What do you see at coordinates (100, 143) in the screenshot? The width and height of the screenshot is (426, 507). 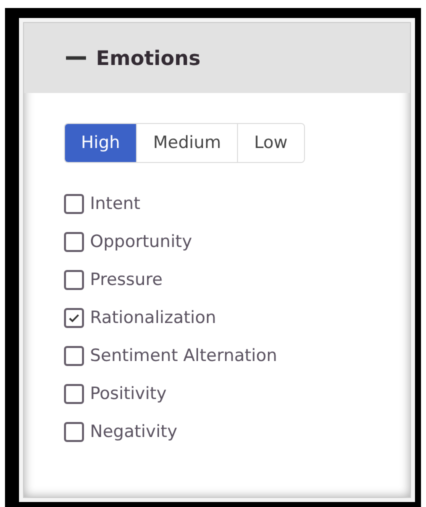 I see `level-tab: High` at bounding box center [100, 143].